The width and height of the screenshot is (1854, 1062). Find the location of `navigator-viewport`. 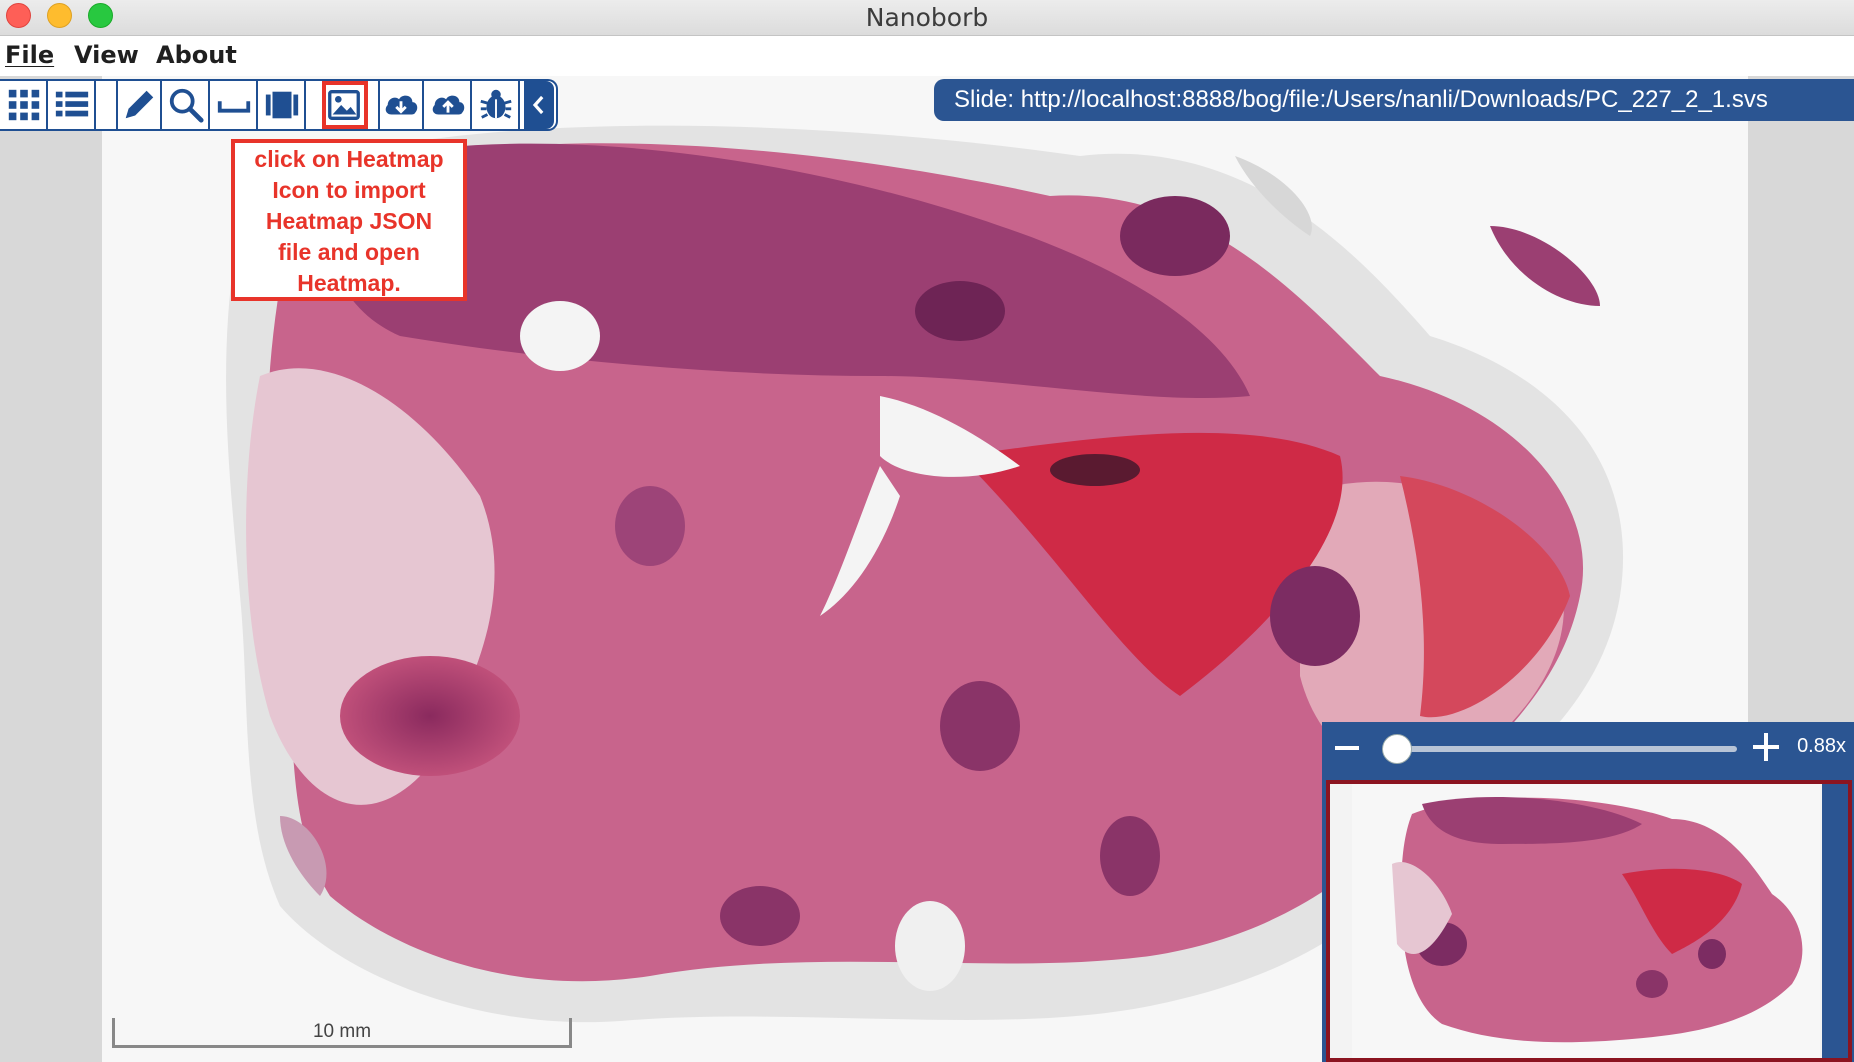

navigator-viewport is located at coordinates (1589, 921).